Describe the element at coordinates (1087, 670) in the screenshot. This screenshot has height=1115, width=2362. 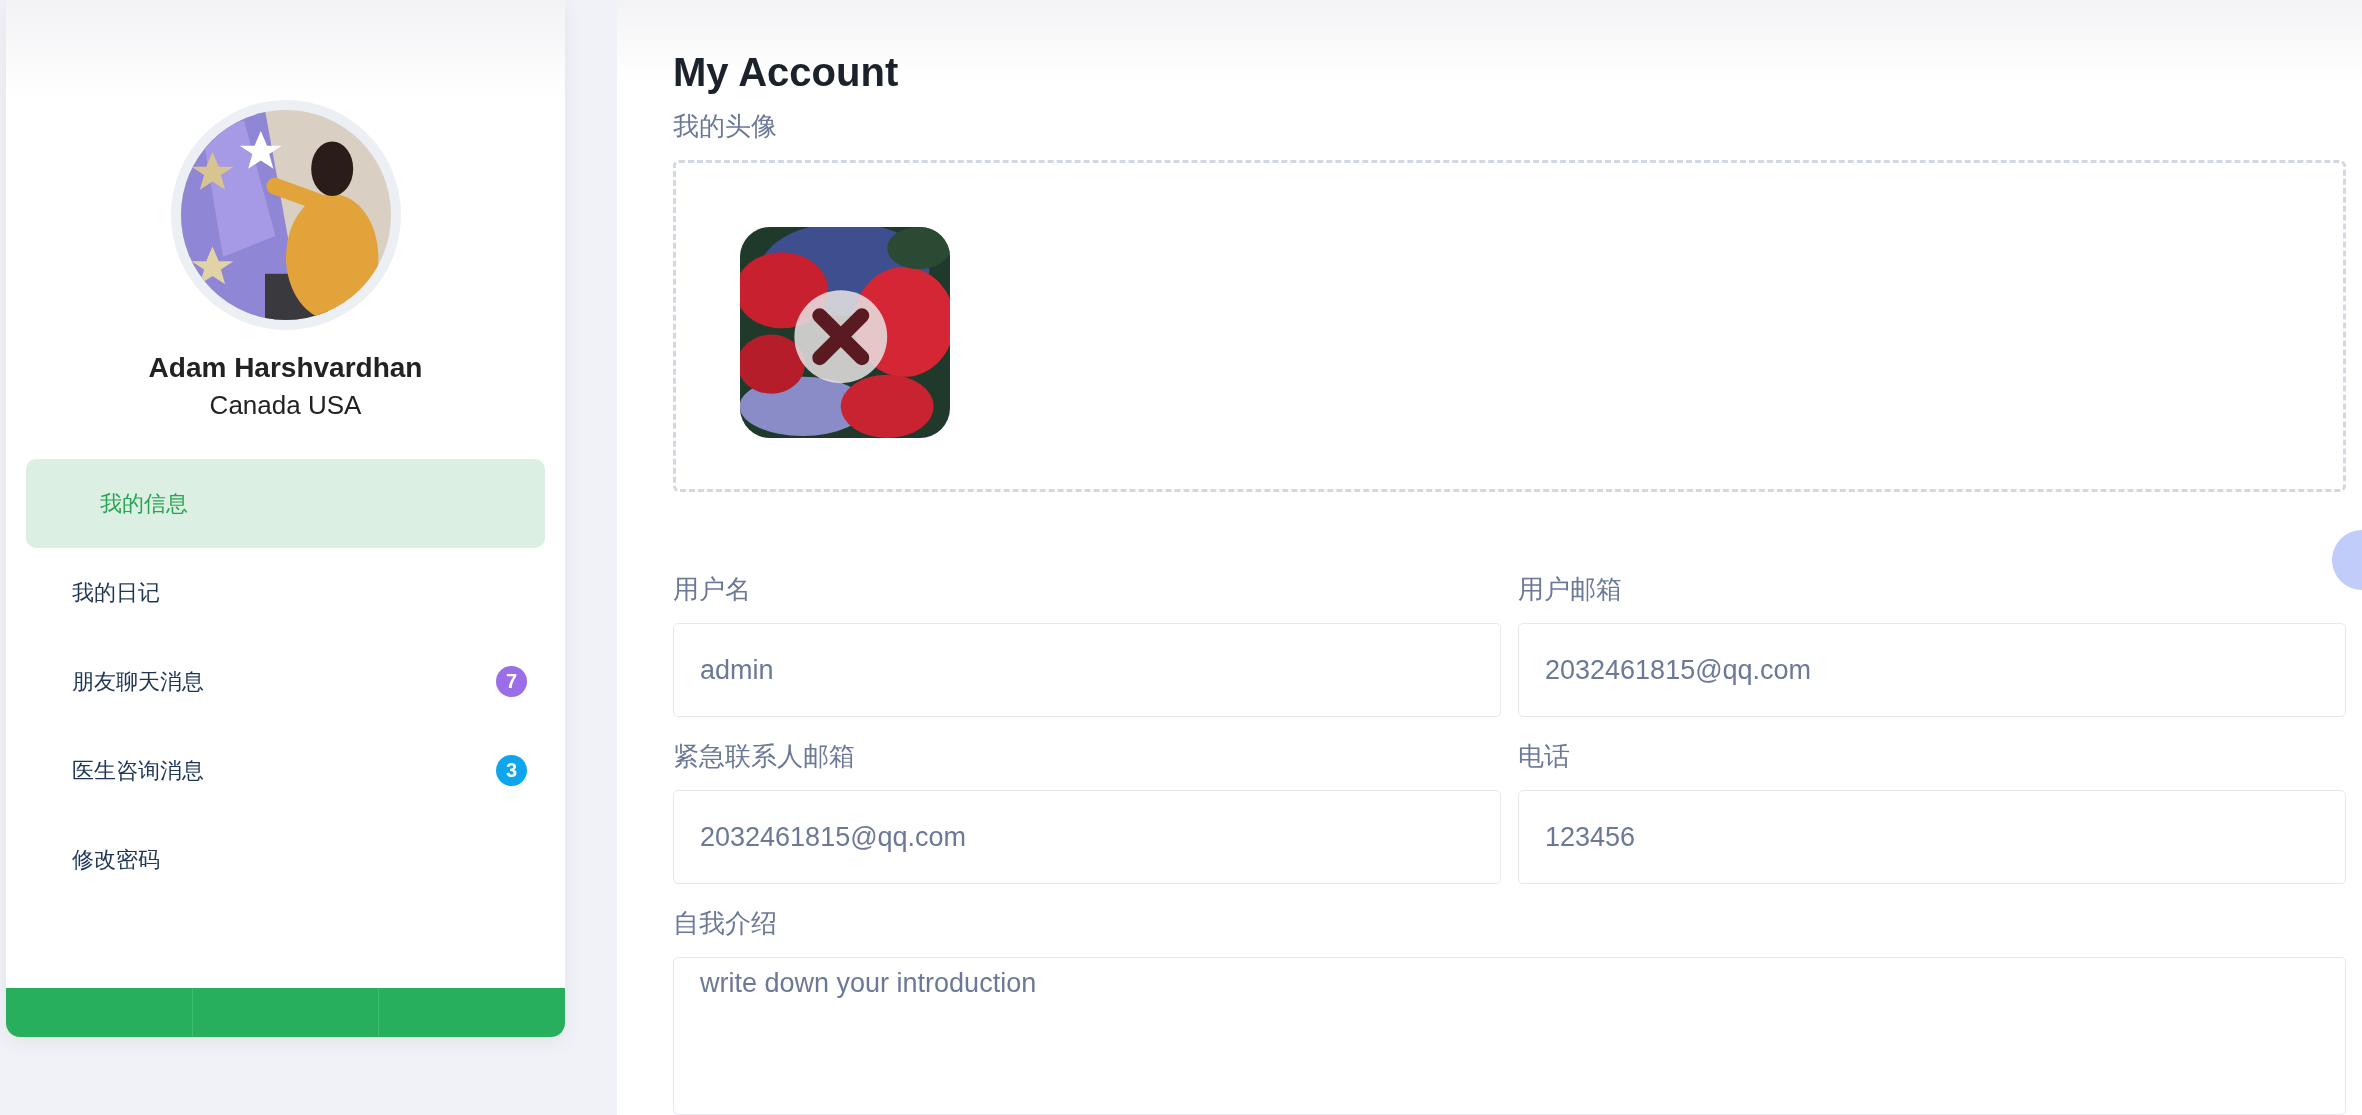
I see `input-field: admin` at that location.